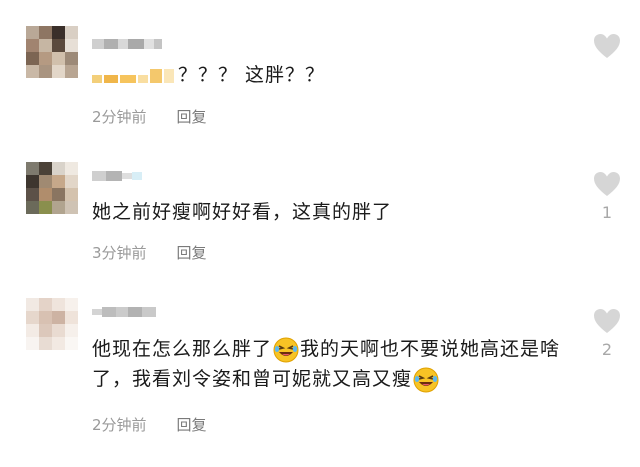 The width and height of the screenshot is (640, 467). I want to click on comment-text: ？？？ 这胖？？, so click(337, 75).